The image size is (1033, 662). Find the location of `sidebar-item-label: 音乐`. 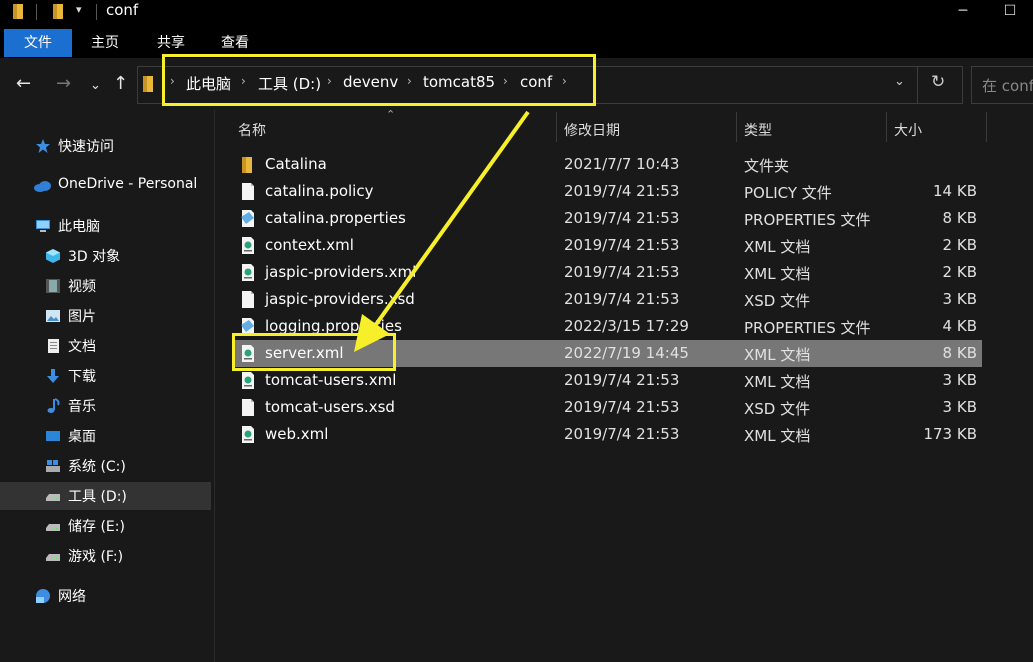

sidebar-item-label: 音乐 is located at coordinates (82, 407).